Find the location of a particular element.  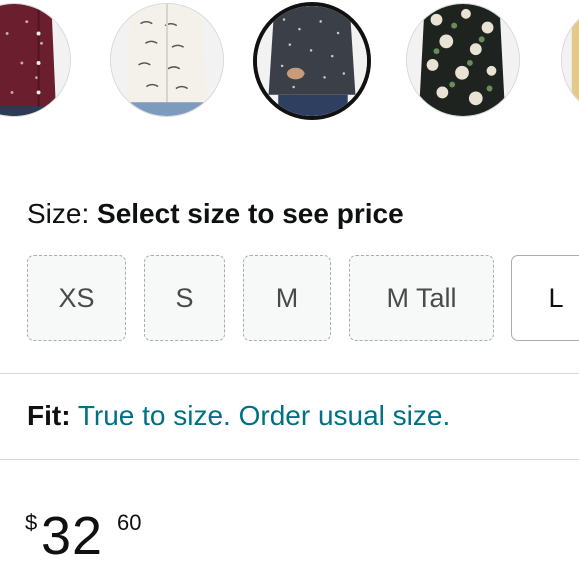

swatch-white-car-print is located at coordinates (167, 60).